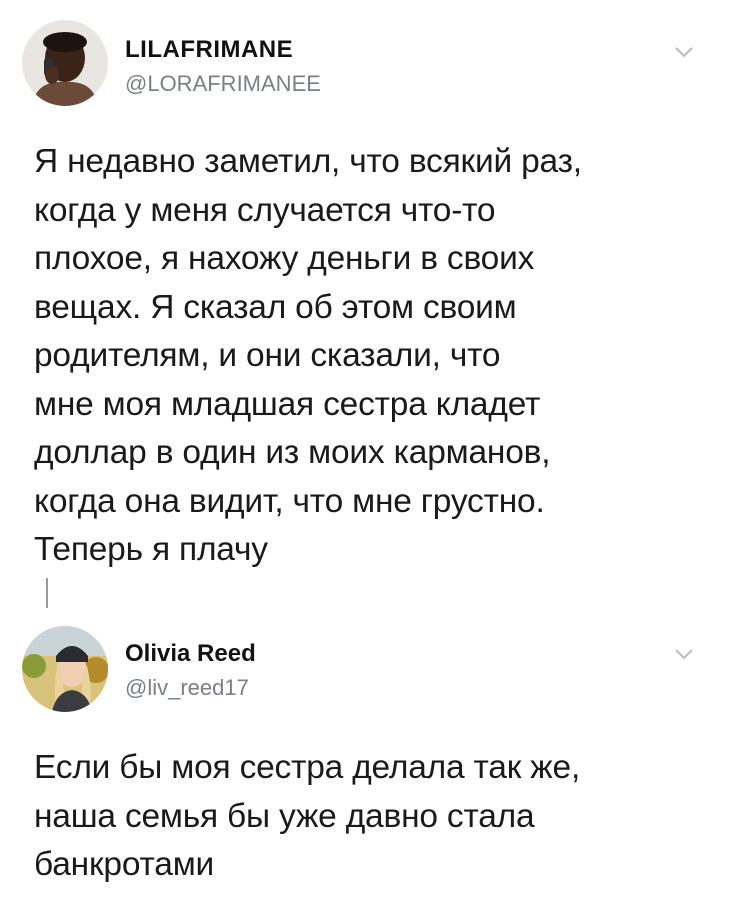  I want to click on tweet-1-handle: @LORAFRIMANEE, so click(223, 84).